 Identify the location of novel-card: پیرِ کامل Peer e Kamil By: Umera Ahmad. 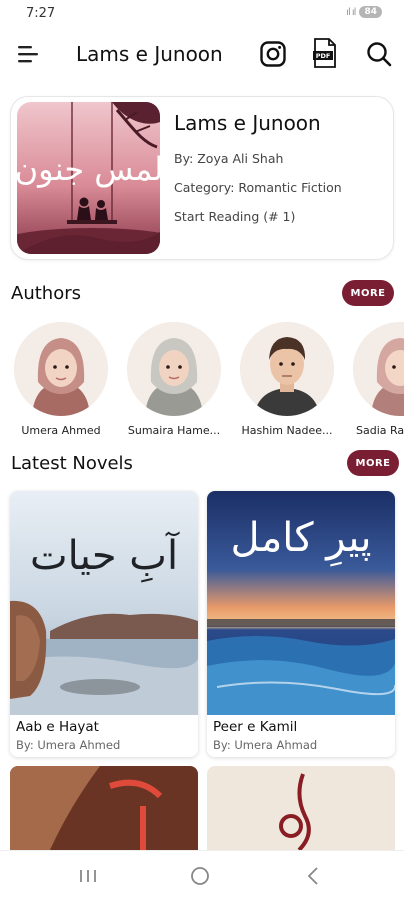
(301, 624).